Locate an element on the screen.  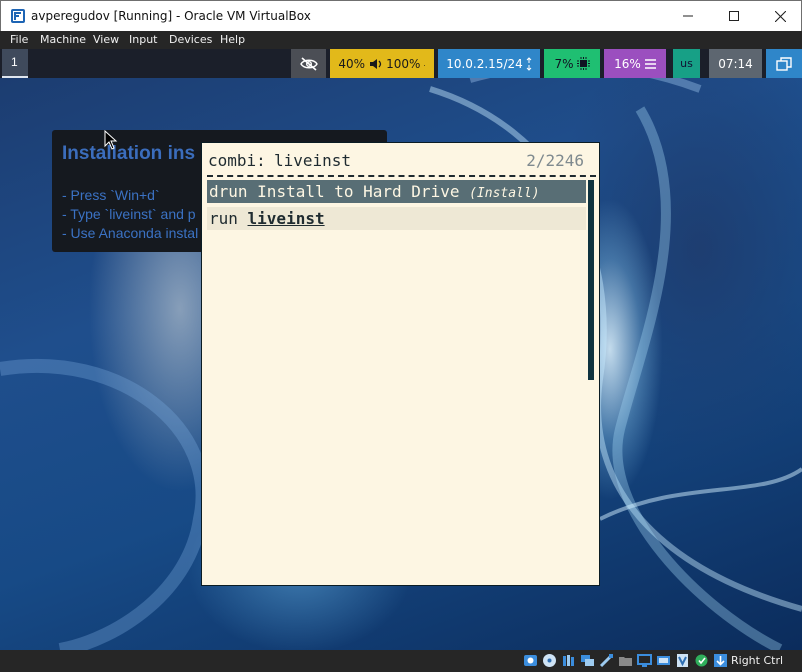
memory-bars-icon is located at coordinates (650, 63).